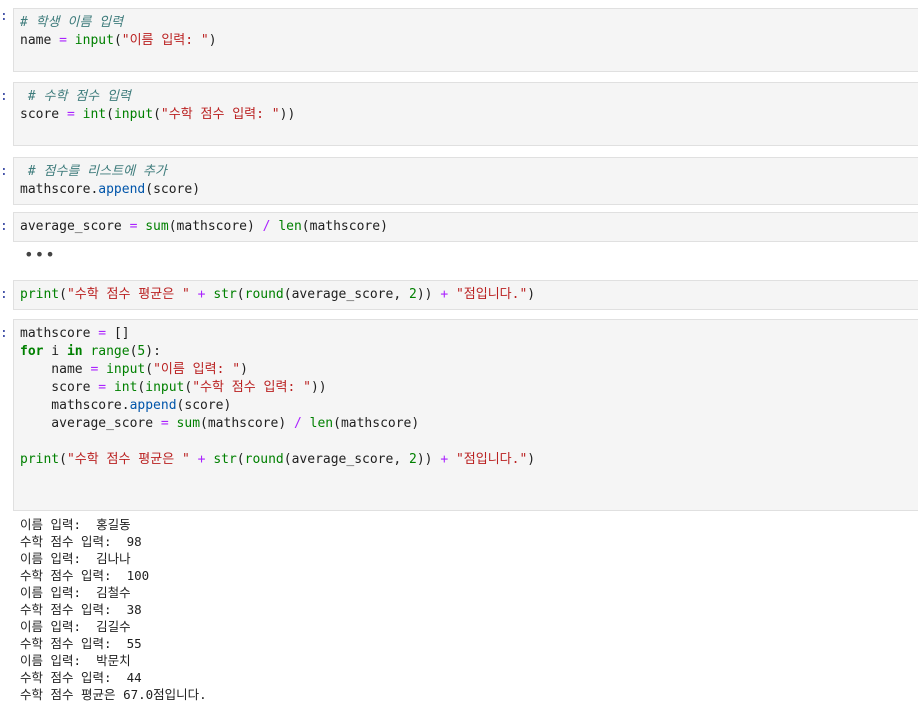 The width and height of the screenshot is (918, 706). Describe the element at coordinates (75, 96) in the screenshot. I see `code-token: # 수학 점수 입력` at that location.